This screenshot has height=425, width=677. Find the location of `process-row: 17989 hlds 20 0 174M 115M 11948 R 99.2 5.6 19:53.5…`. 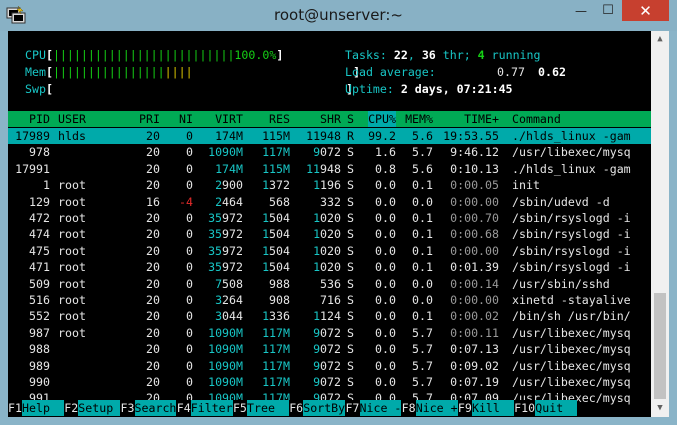

process-row: 17989 hlds 20 0 174M 115M 11948 R 99.2 5.6 19:53.5… is located at coordinates (329, 136).